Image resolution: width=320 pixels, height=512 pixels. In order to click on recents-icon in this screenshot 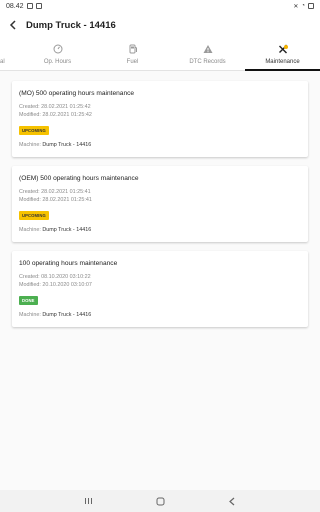, I will do `click(88, 501)`.